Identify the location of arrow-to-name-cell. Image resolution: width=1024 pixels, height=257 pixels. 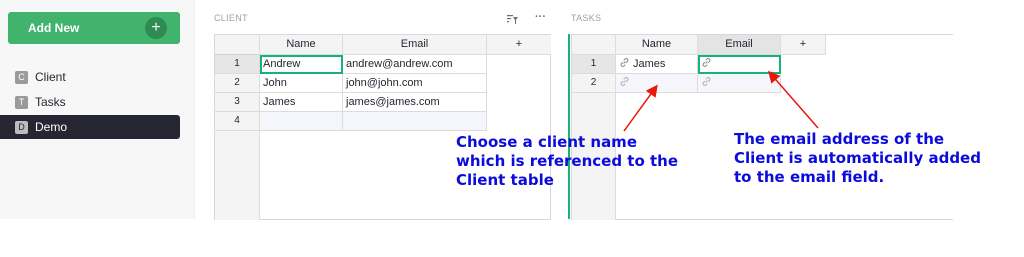
(640, 108).